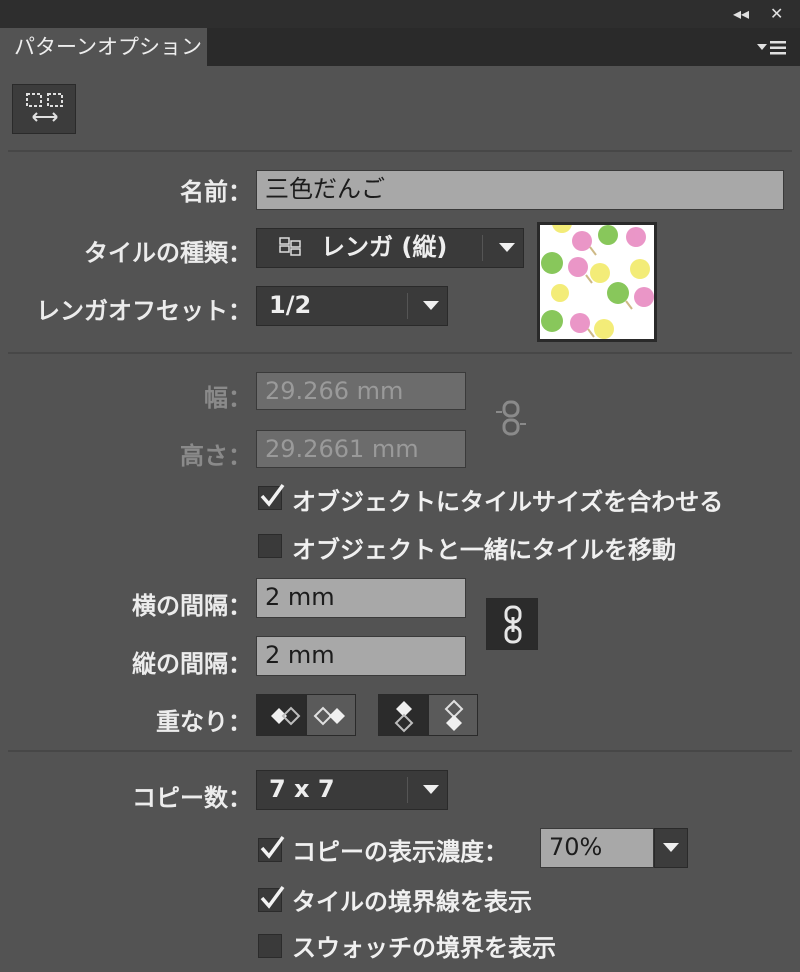  I want to click on pattern-tile-tool-icon, so click(44, 107).